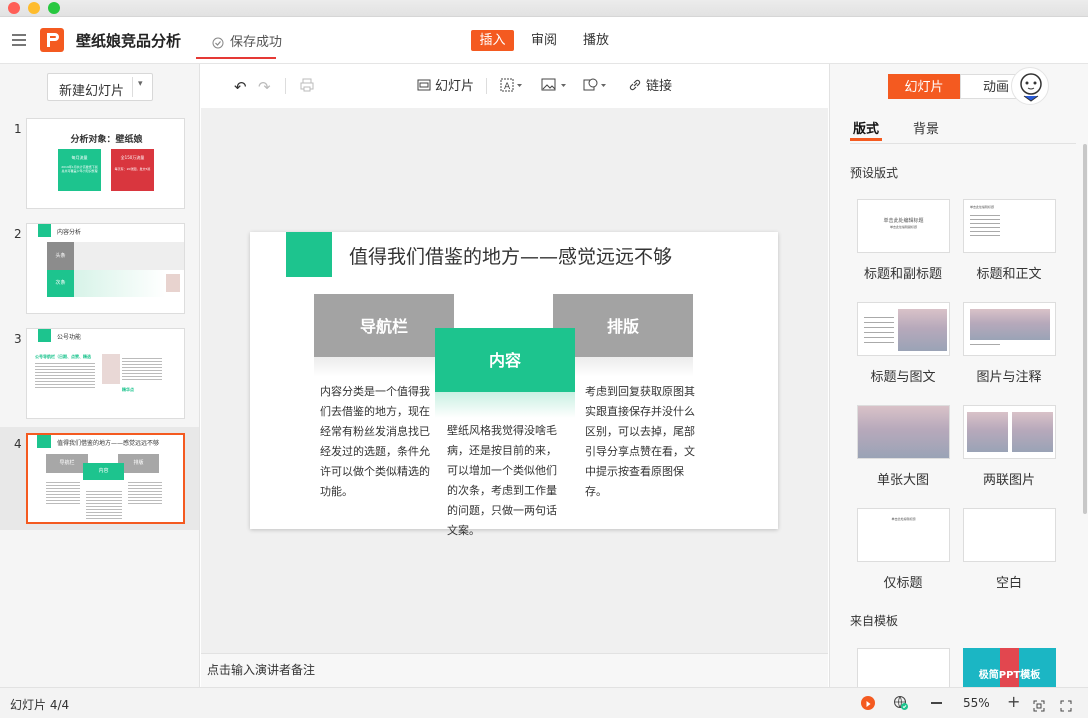 The height and width of the screenshot is (718, 1088). What do you see at coordinates (309, 254) in the screenshot?
I see `slide-accent-square` at bounding box center [309, 254].